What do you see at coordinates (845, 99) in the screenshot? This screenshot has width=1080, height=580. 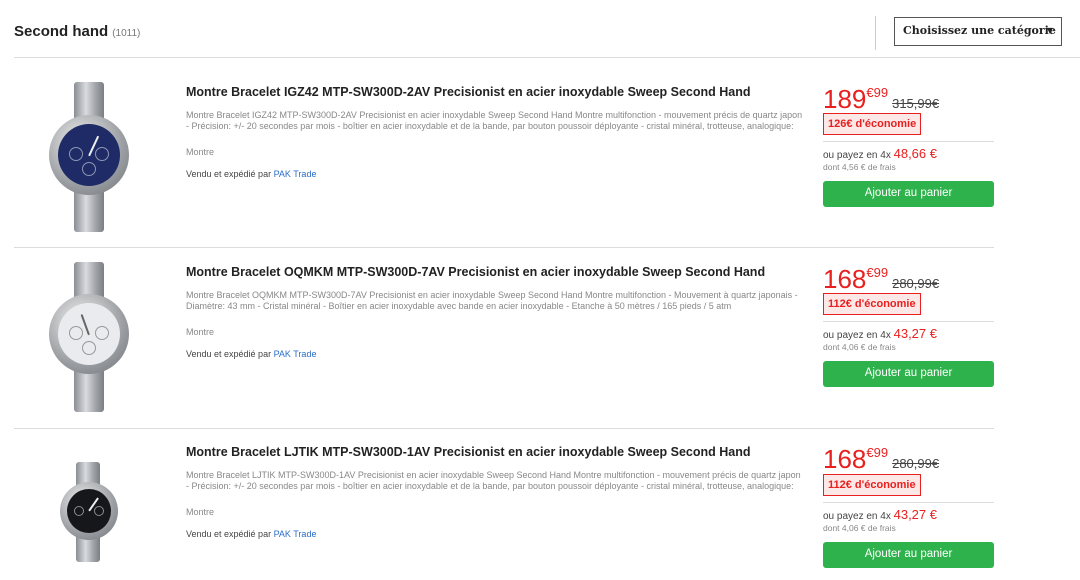 I see `price-main: 189` at bounding box center [845, 99].